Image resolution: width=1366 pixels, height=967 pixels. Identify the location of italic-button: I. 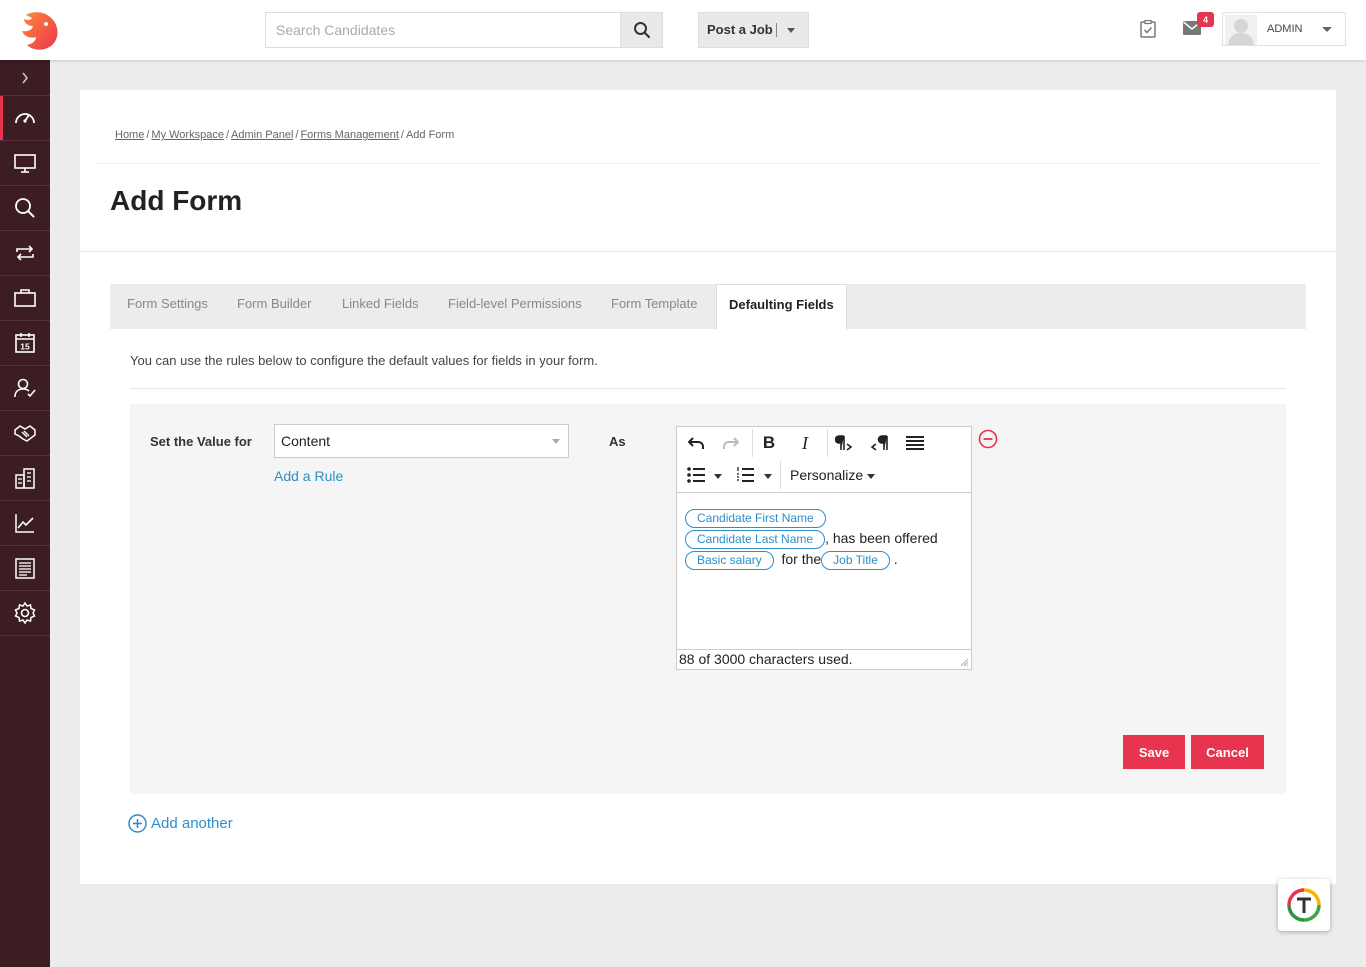
(805, 443).